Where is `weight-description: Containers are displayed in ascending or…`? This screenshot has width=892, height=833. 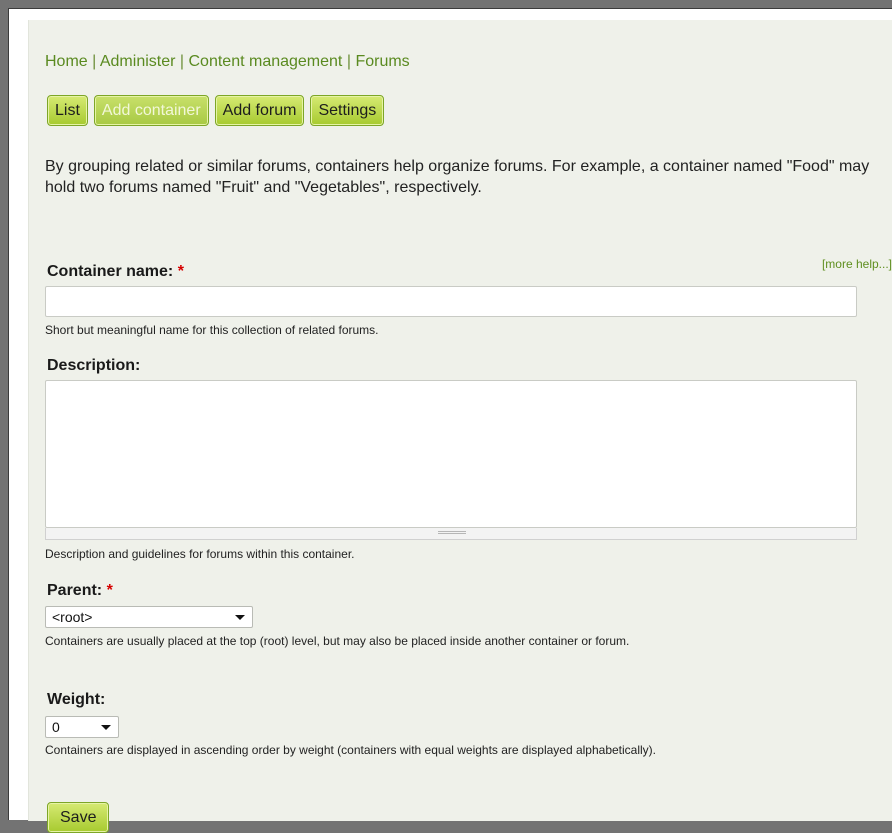 weight-description: Containers are displayed in ascending or… is located at coordinates (351, 750).